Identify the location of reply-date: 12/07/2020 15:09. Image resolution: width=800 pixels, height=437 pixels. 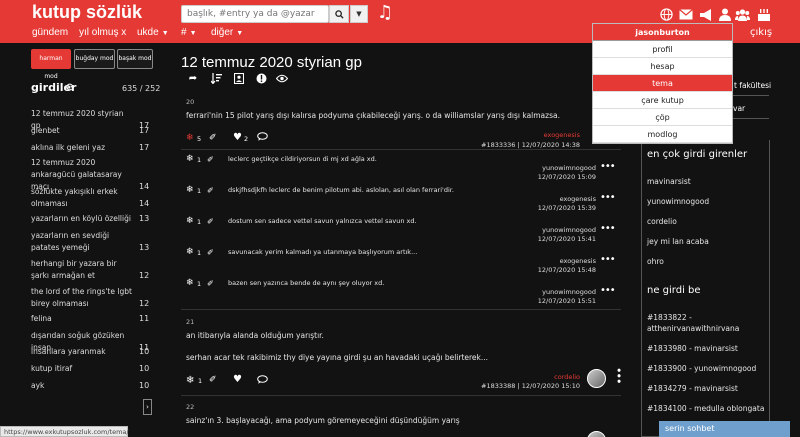
(558, 177).